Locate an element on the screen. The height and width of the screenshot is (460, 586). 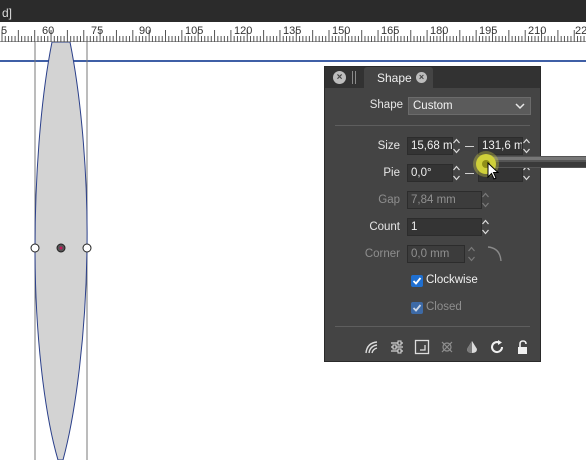
size-width-stepper is located at coordinates (456, 146).